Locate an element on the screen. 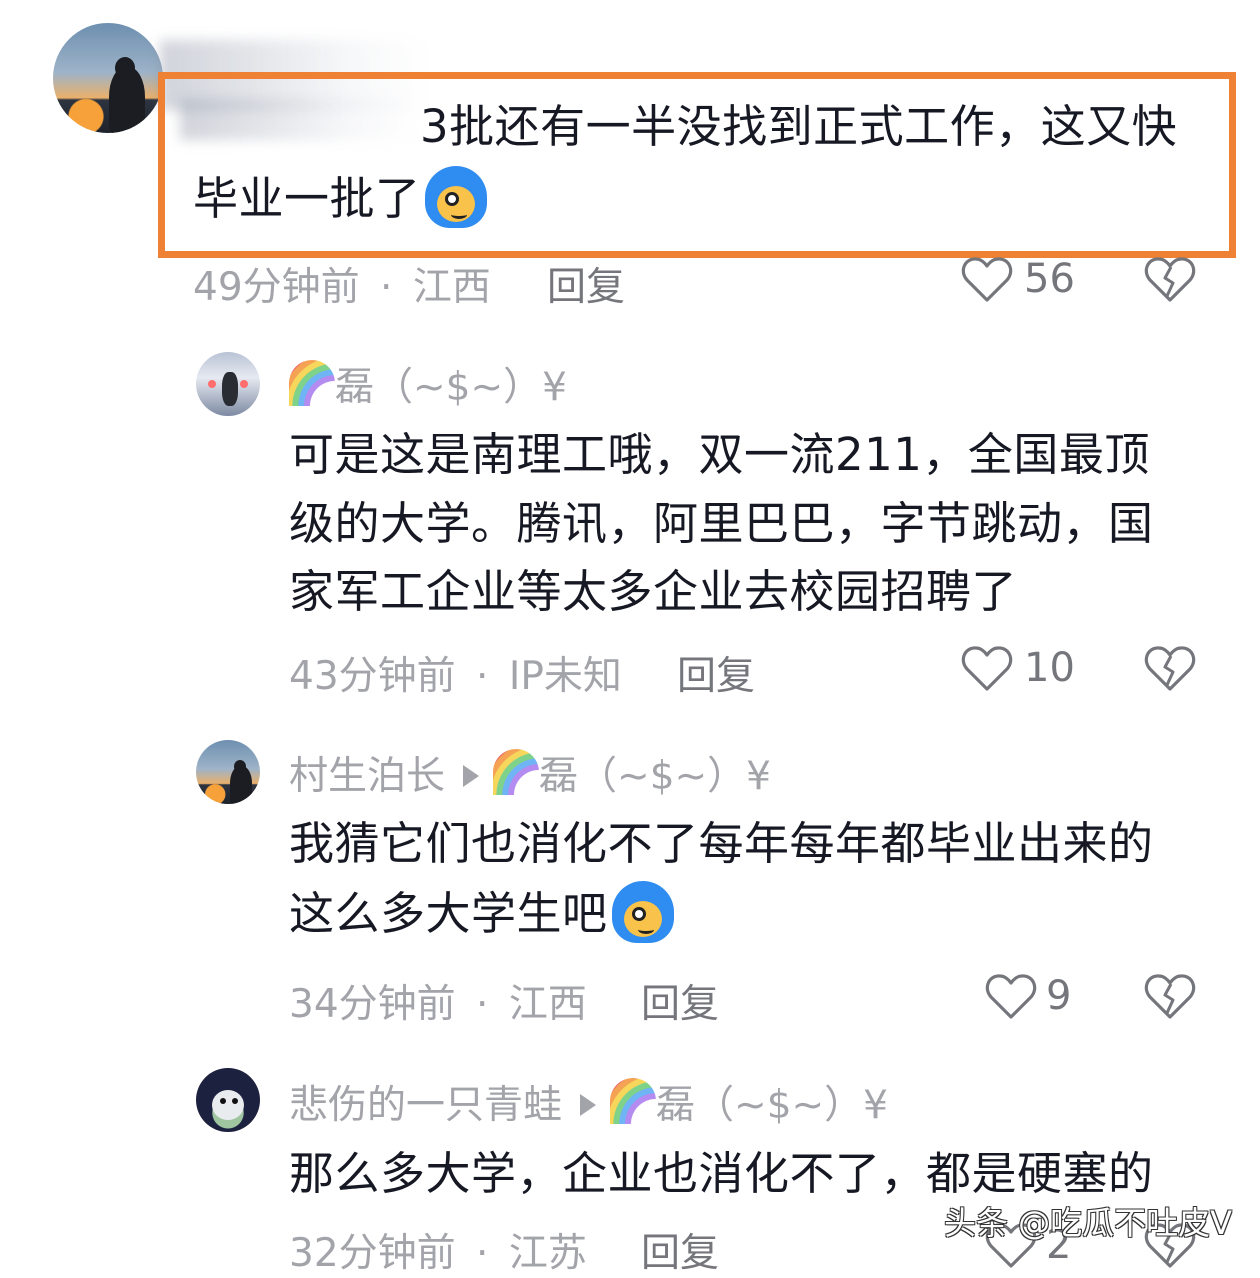 The image size is (1260, 1278). comment-text-line: 毕业一批了 is located at coordinates (340, 199).